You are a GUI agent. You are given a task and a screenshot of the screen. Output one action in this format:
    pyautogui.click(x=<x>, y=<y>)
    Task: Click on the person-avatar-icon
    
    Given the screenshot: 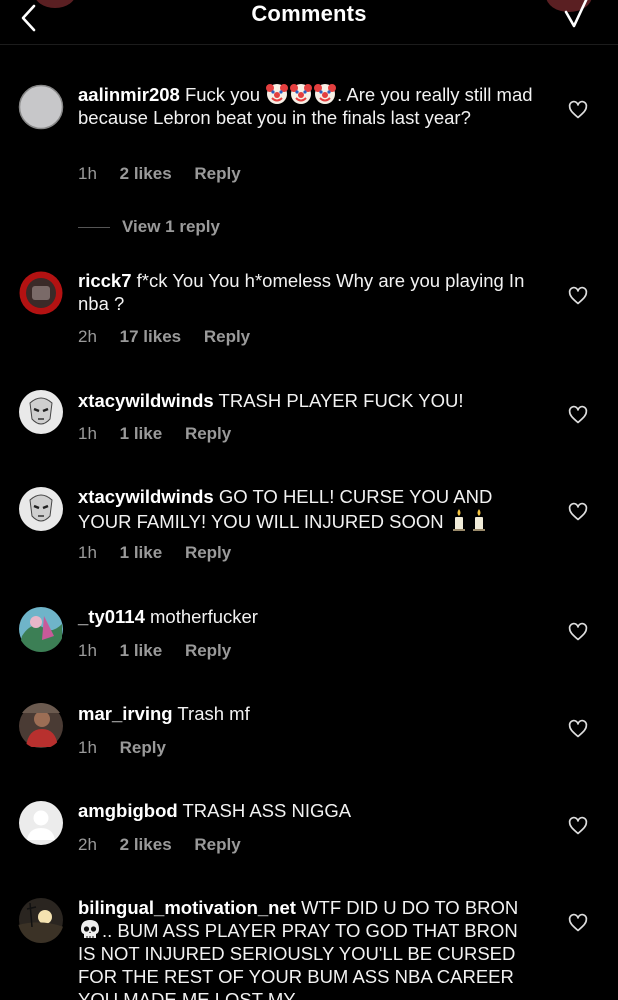 What is the action you would take?
    pyautogui.click(x=41, y=725)
    